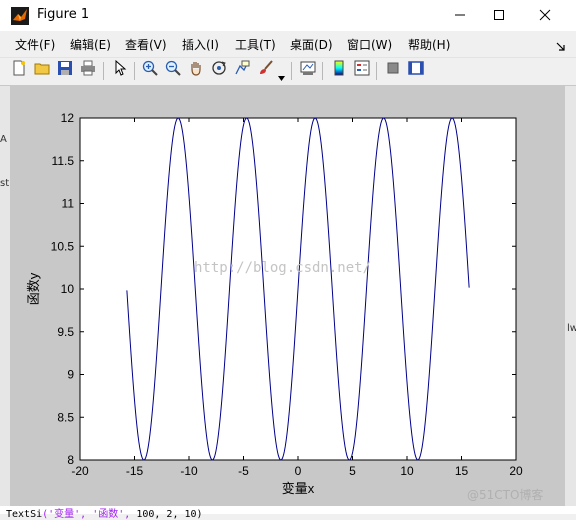 The image size is (576, 520). I want to click on y-tick-label: 9, so click(70, 375).